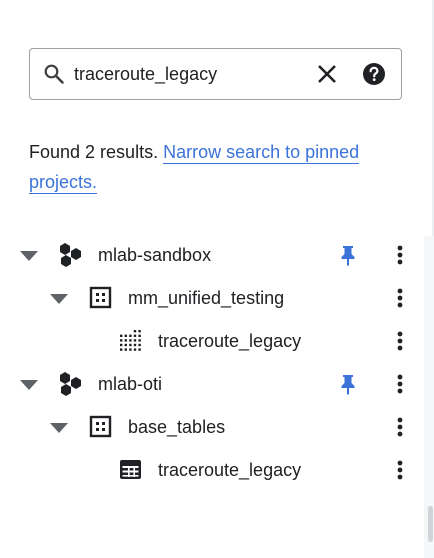 The width and height of the screenshot is (434, 558). I want to click on table-icon, so click(131, 470).